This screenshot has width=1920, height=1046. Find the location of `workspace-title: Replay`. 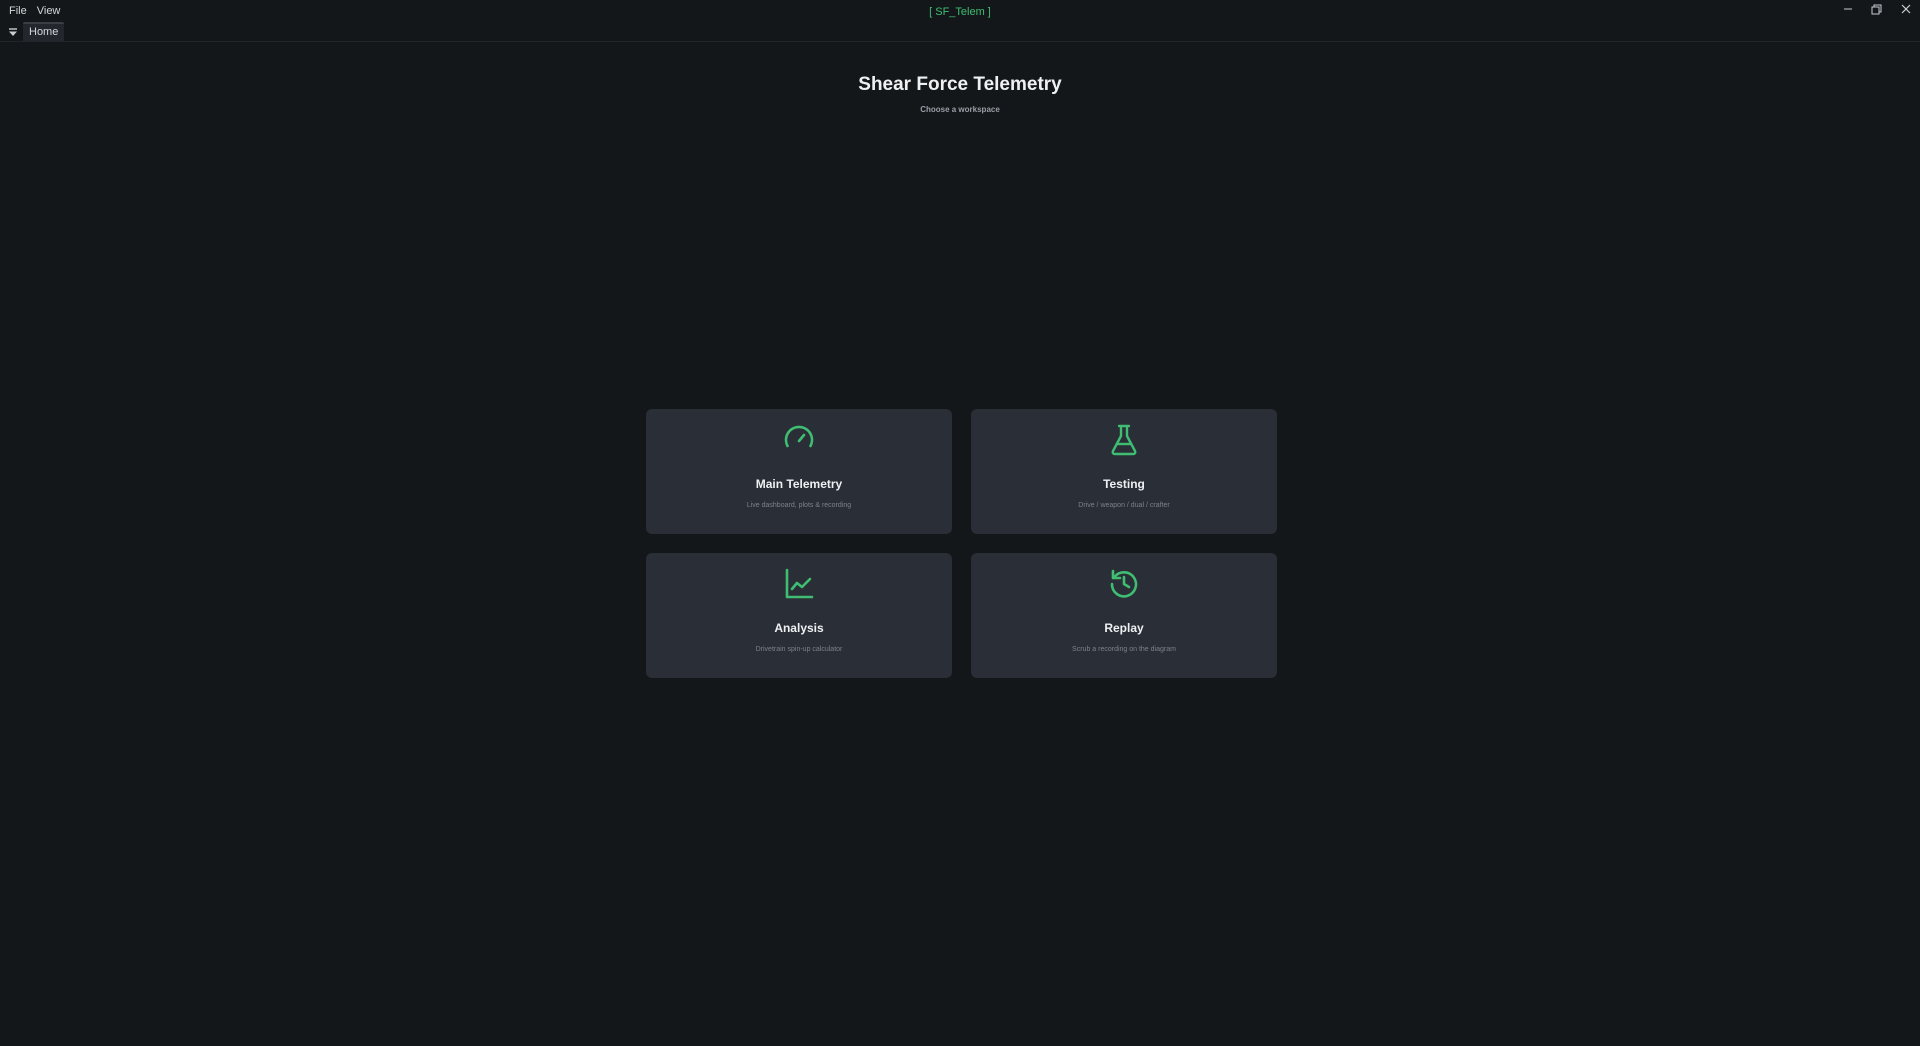

workspace-title: Replay is located at coordinates (1124, 628).